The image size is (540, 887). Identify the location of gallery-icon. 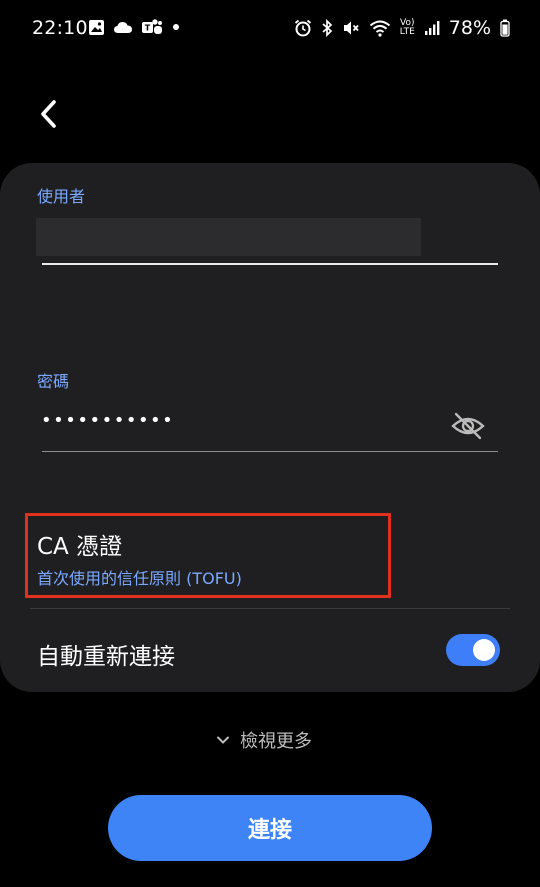
(96, 27).